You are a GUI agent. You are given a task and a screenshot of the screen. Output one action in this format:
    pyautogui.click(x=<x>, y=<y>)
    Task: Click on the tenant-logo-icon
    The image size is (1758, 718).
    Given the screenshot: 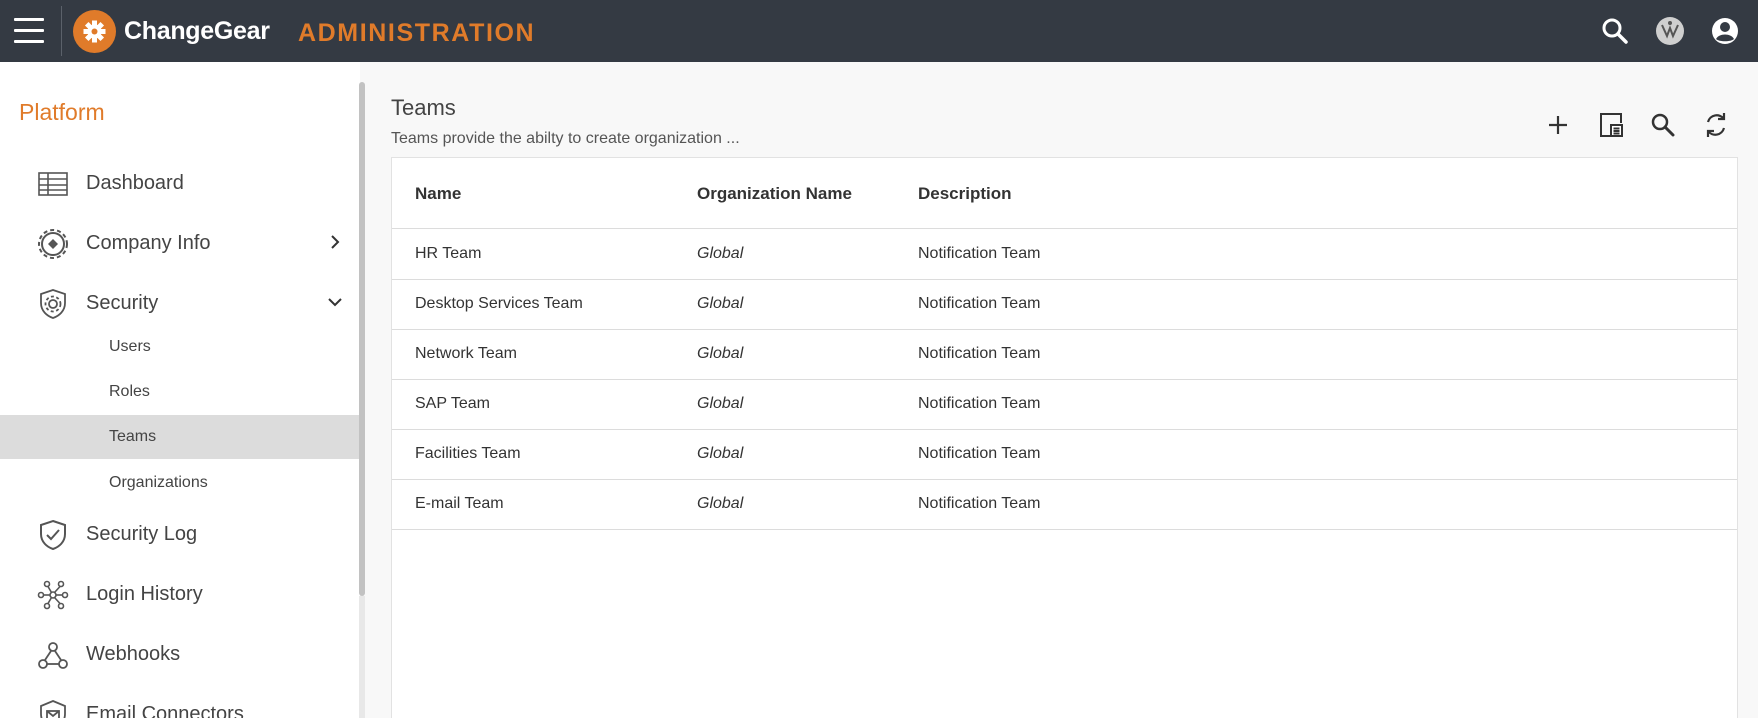 What is the action you would take?
    pyautogui.click(x=1670, y=31)
    